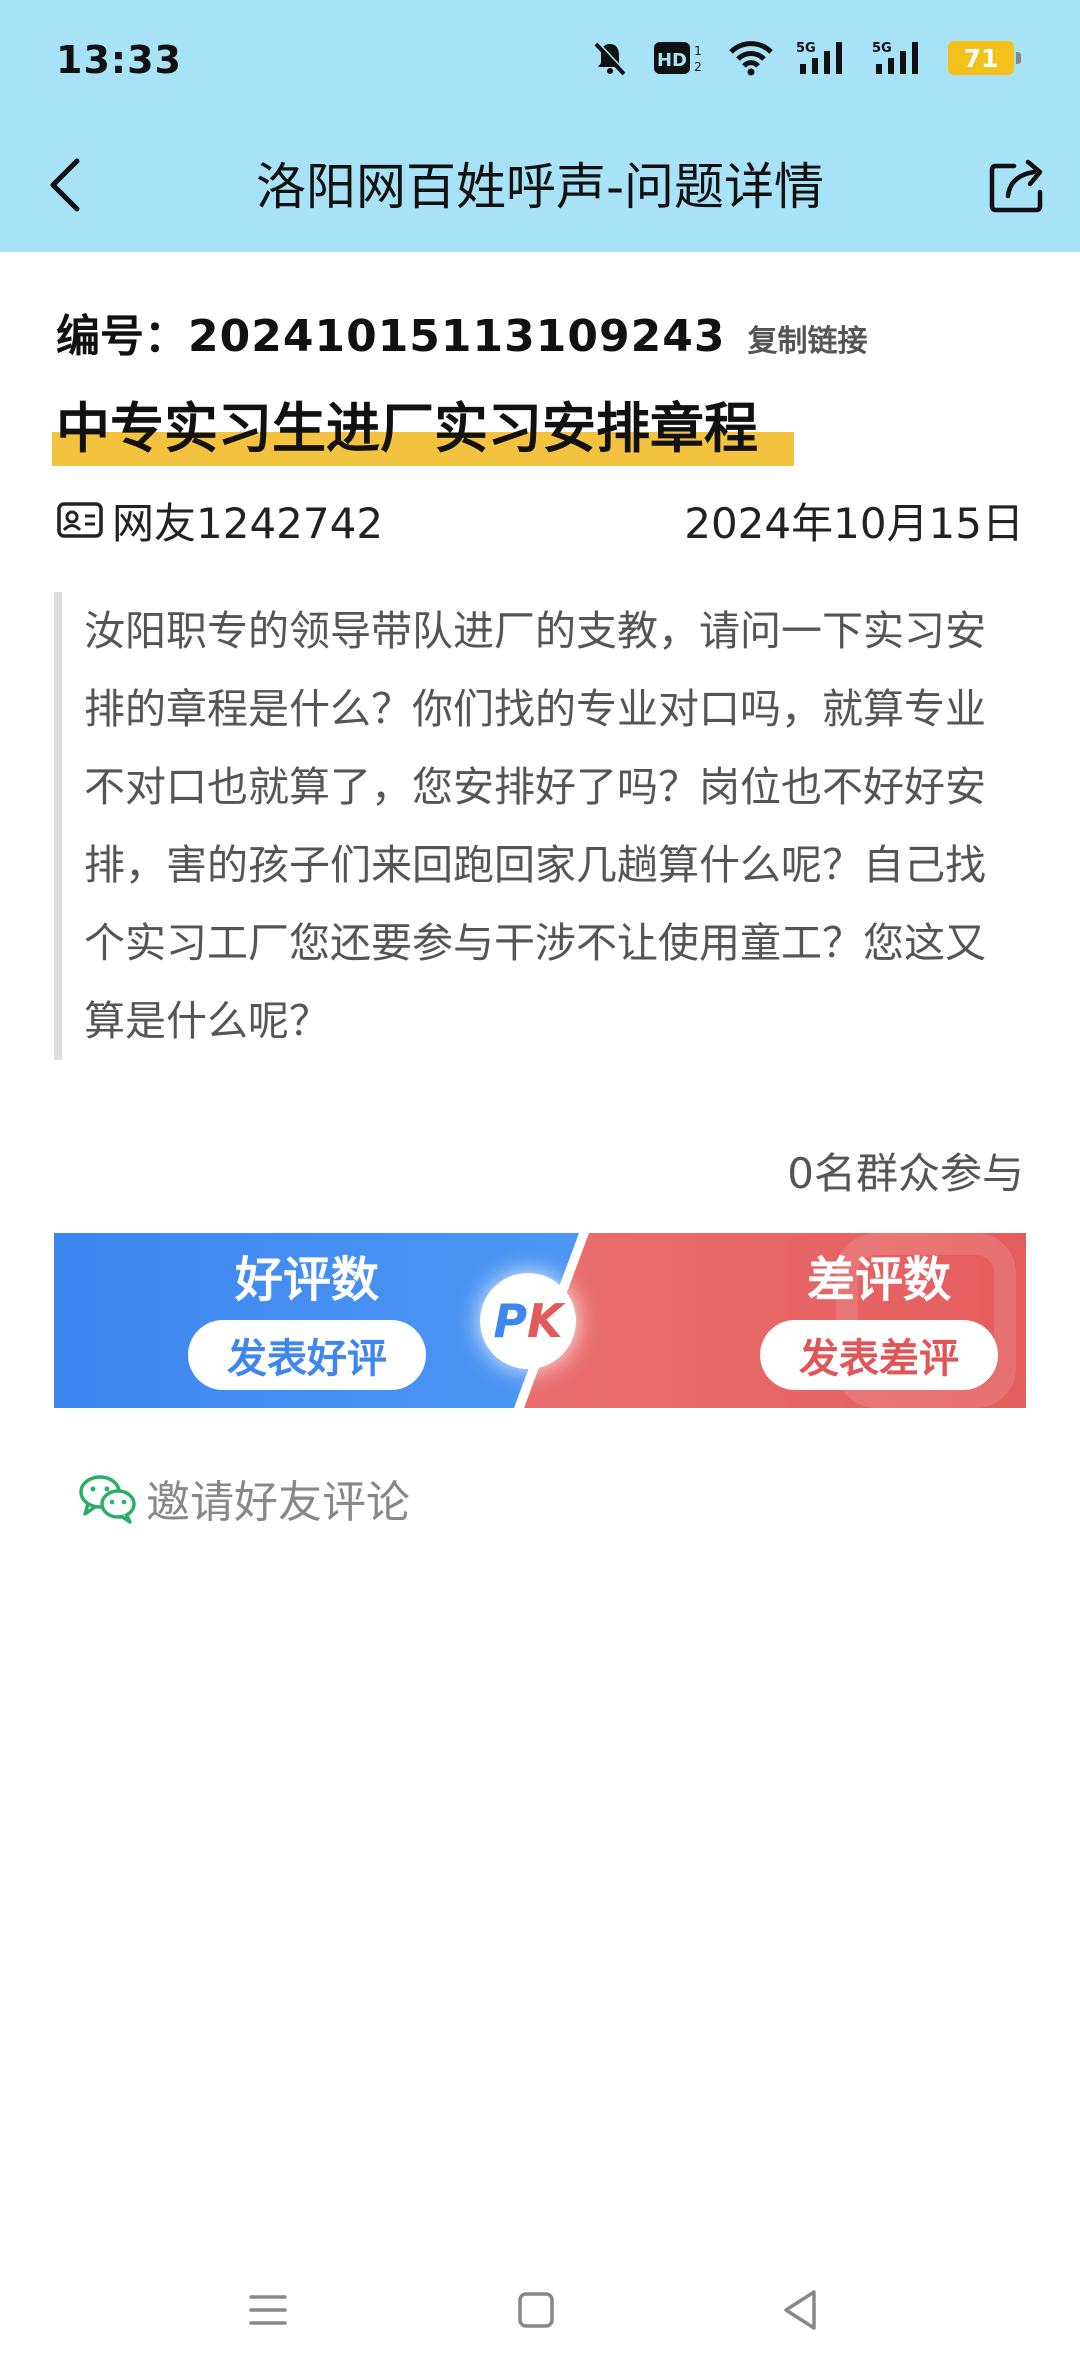 This screenshot has width=1080, height=2376. I want to click on invite-friends-button: 邀请好友评论, so click(244, 1498).